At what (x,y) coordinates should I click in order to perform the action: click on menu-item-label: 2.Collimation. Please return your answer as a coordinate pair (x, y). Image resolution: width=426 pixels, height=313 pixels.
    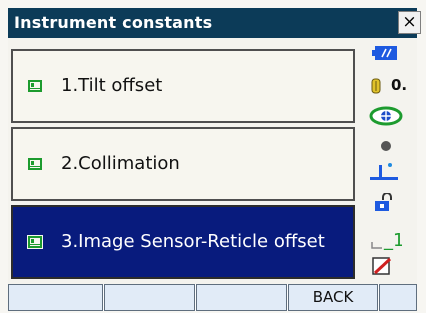
    Looking at the image, I should click on (120, 163).